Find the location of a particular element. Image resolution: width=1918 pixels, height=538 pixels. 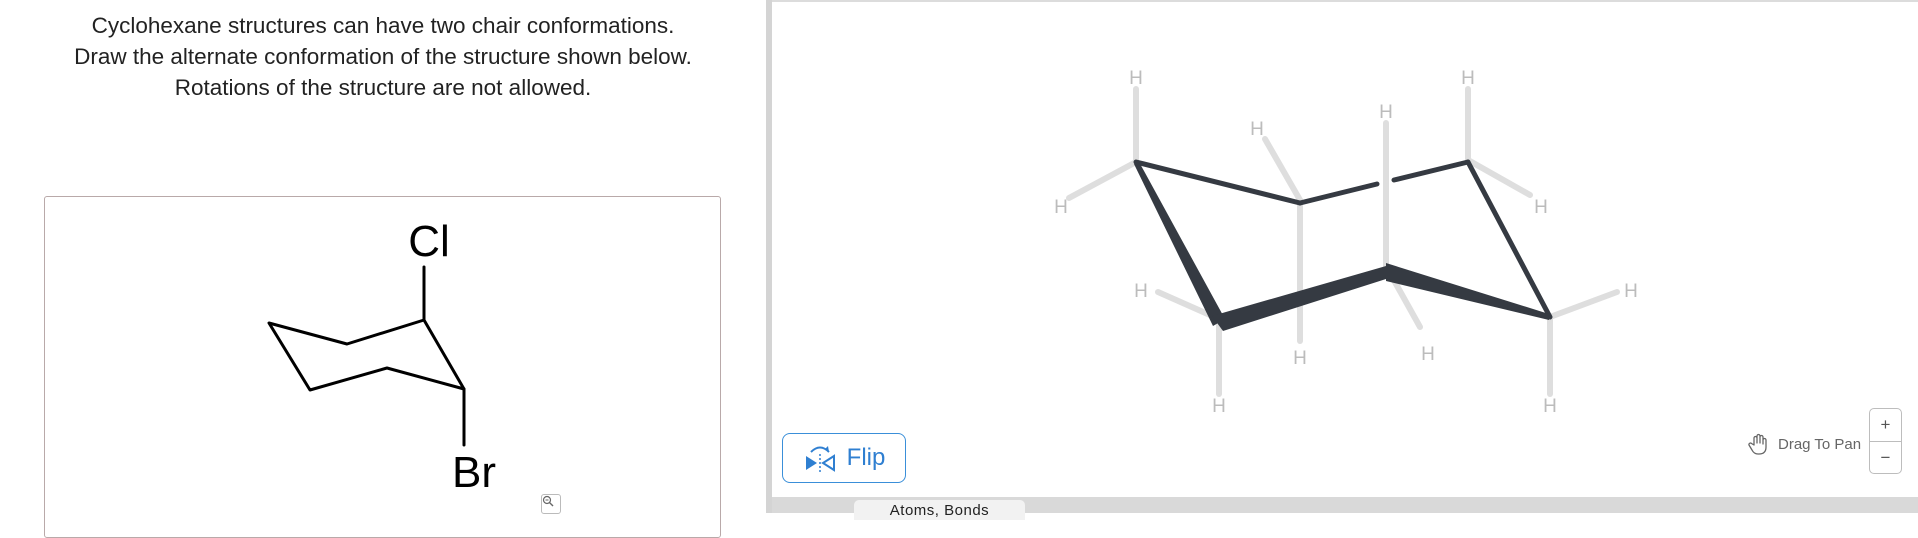

flip-icon is located at coordinates (820, 459).